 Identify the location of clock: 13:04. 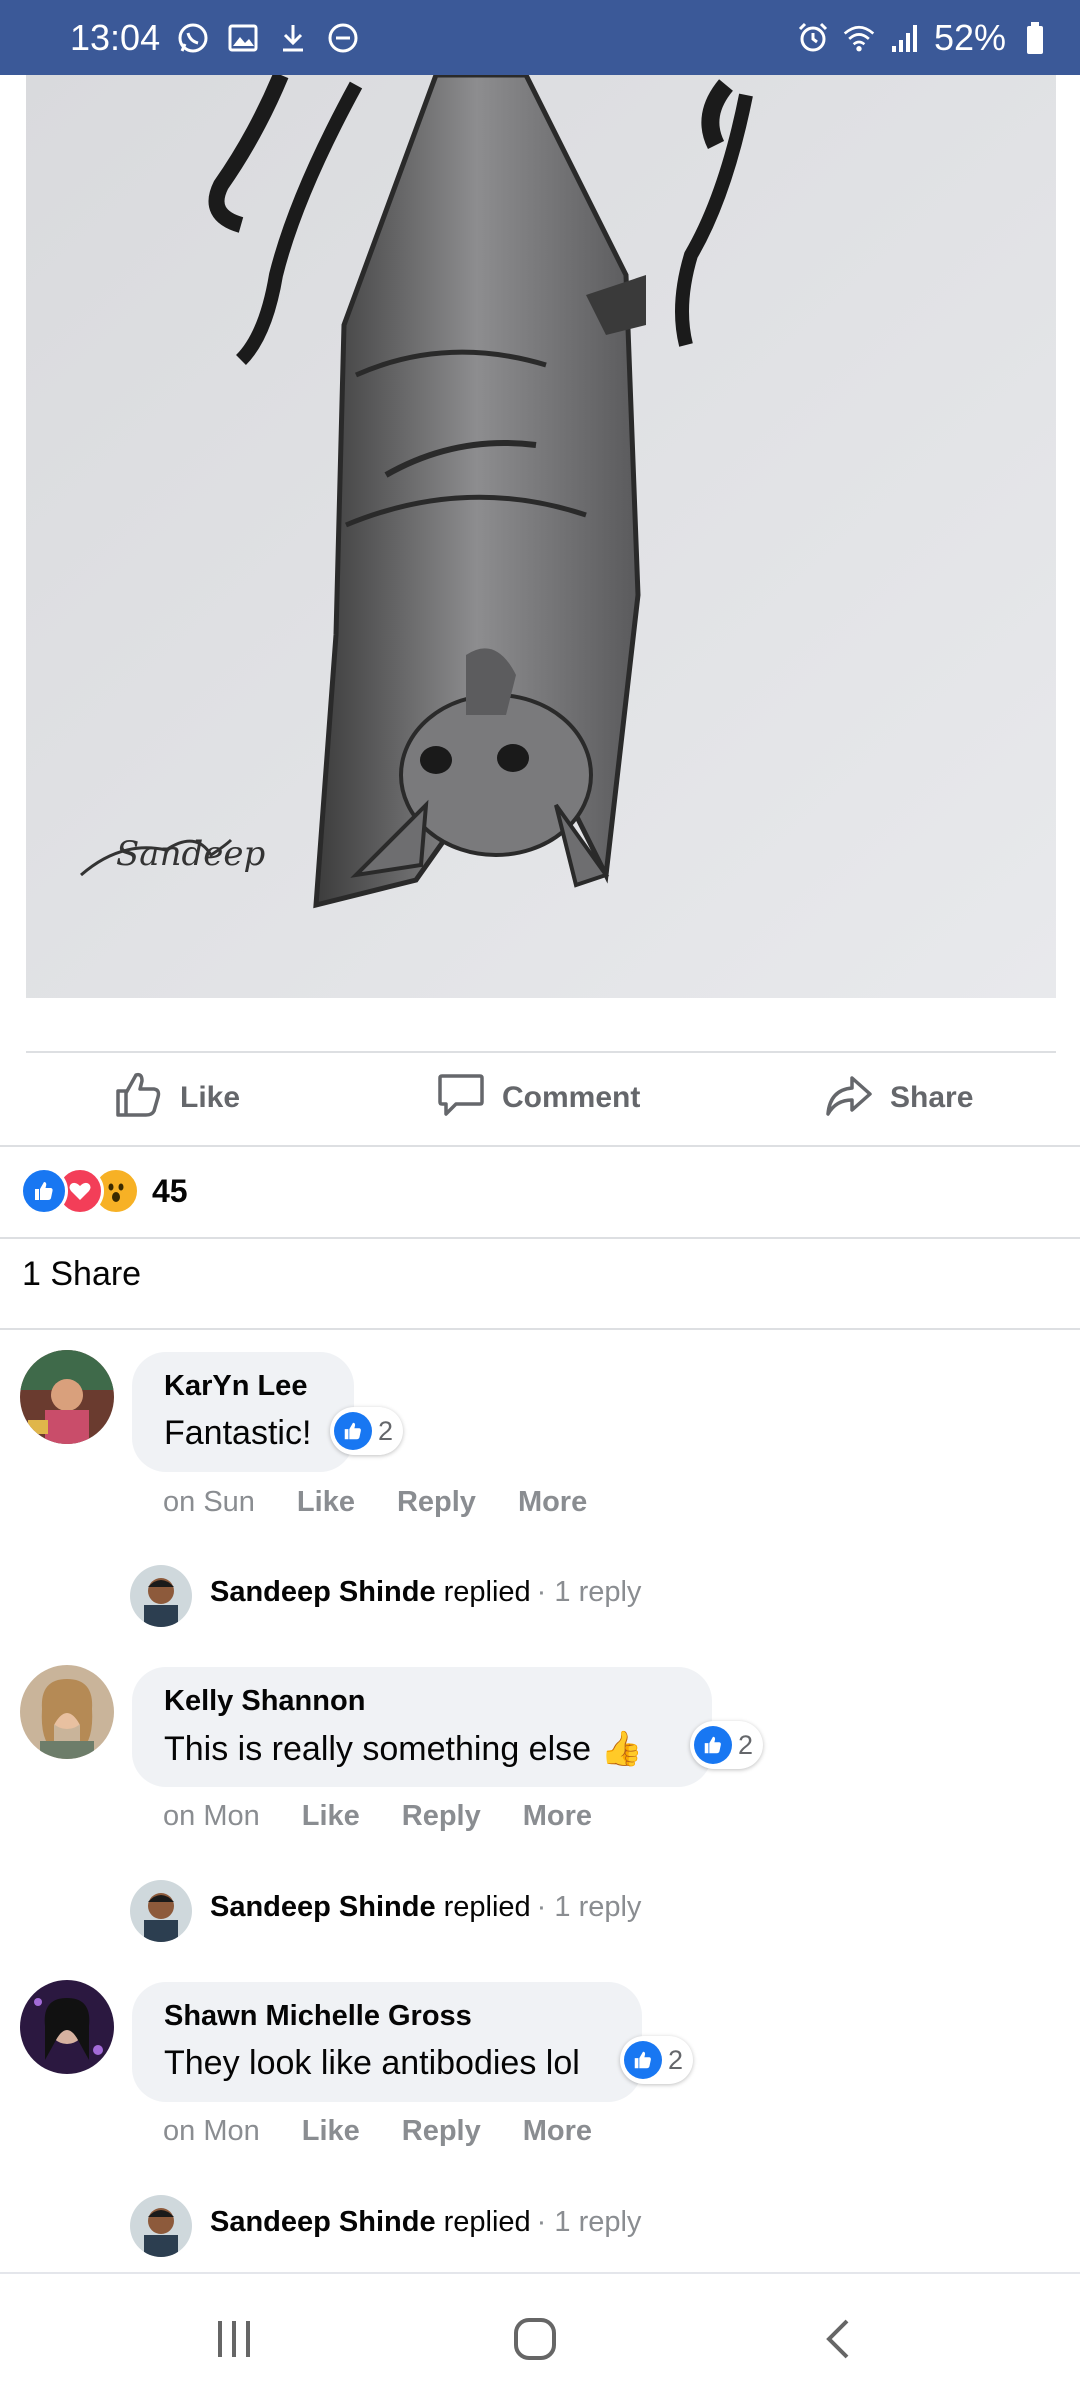
(115, 37).